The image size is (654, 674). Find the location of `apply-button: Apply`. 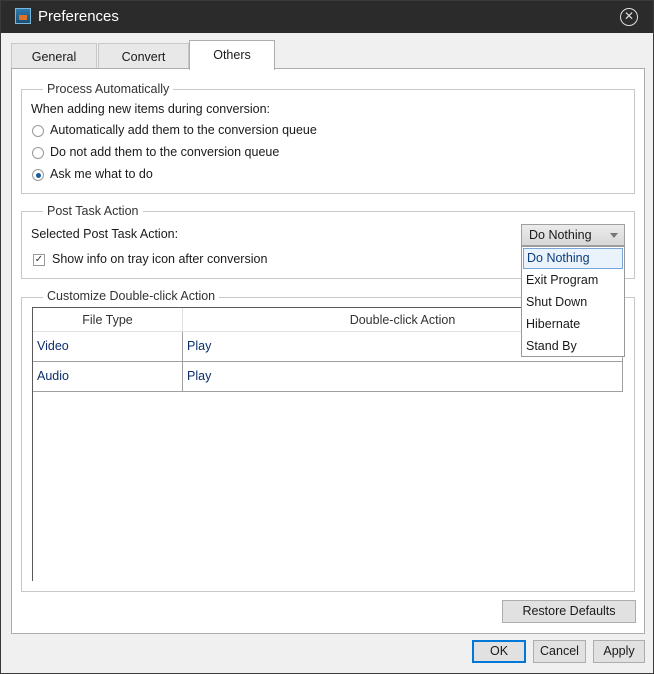

apply-button: Apply is located at coordinates (619, 651).